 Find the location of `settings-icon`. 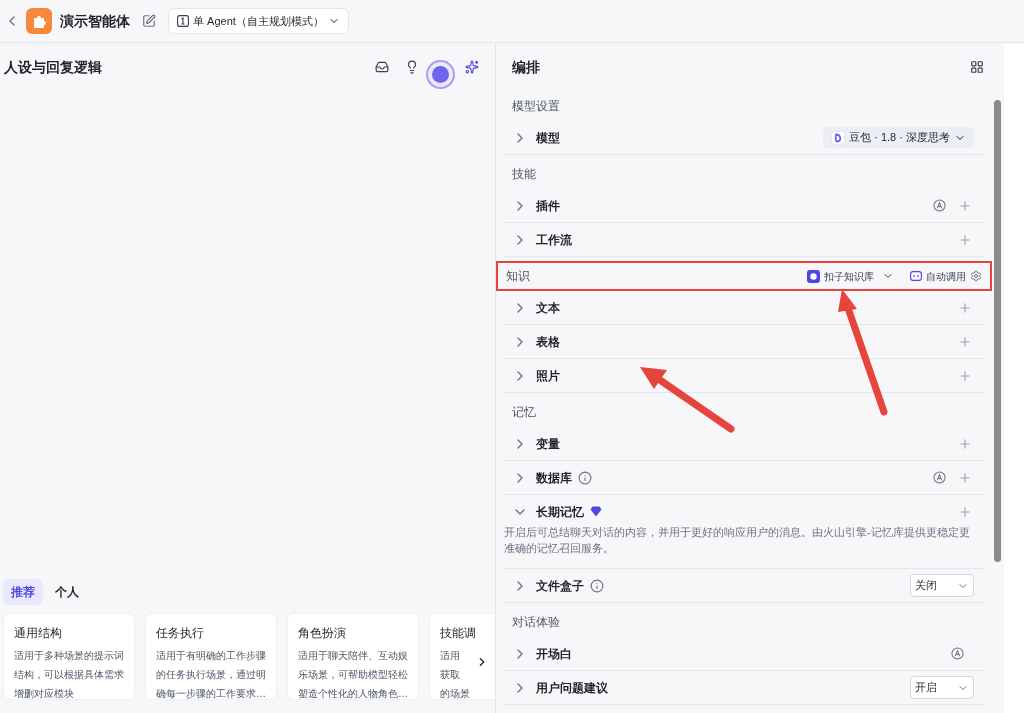

settings-icon is located at coordinates (976, 276).